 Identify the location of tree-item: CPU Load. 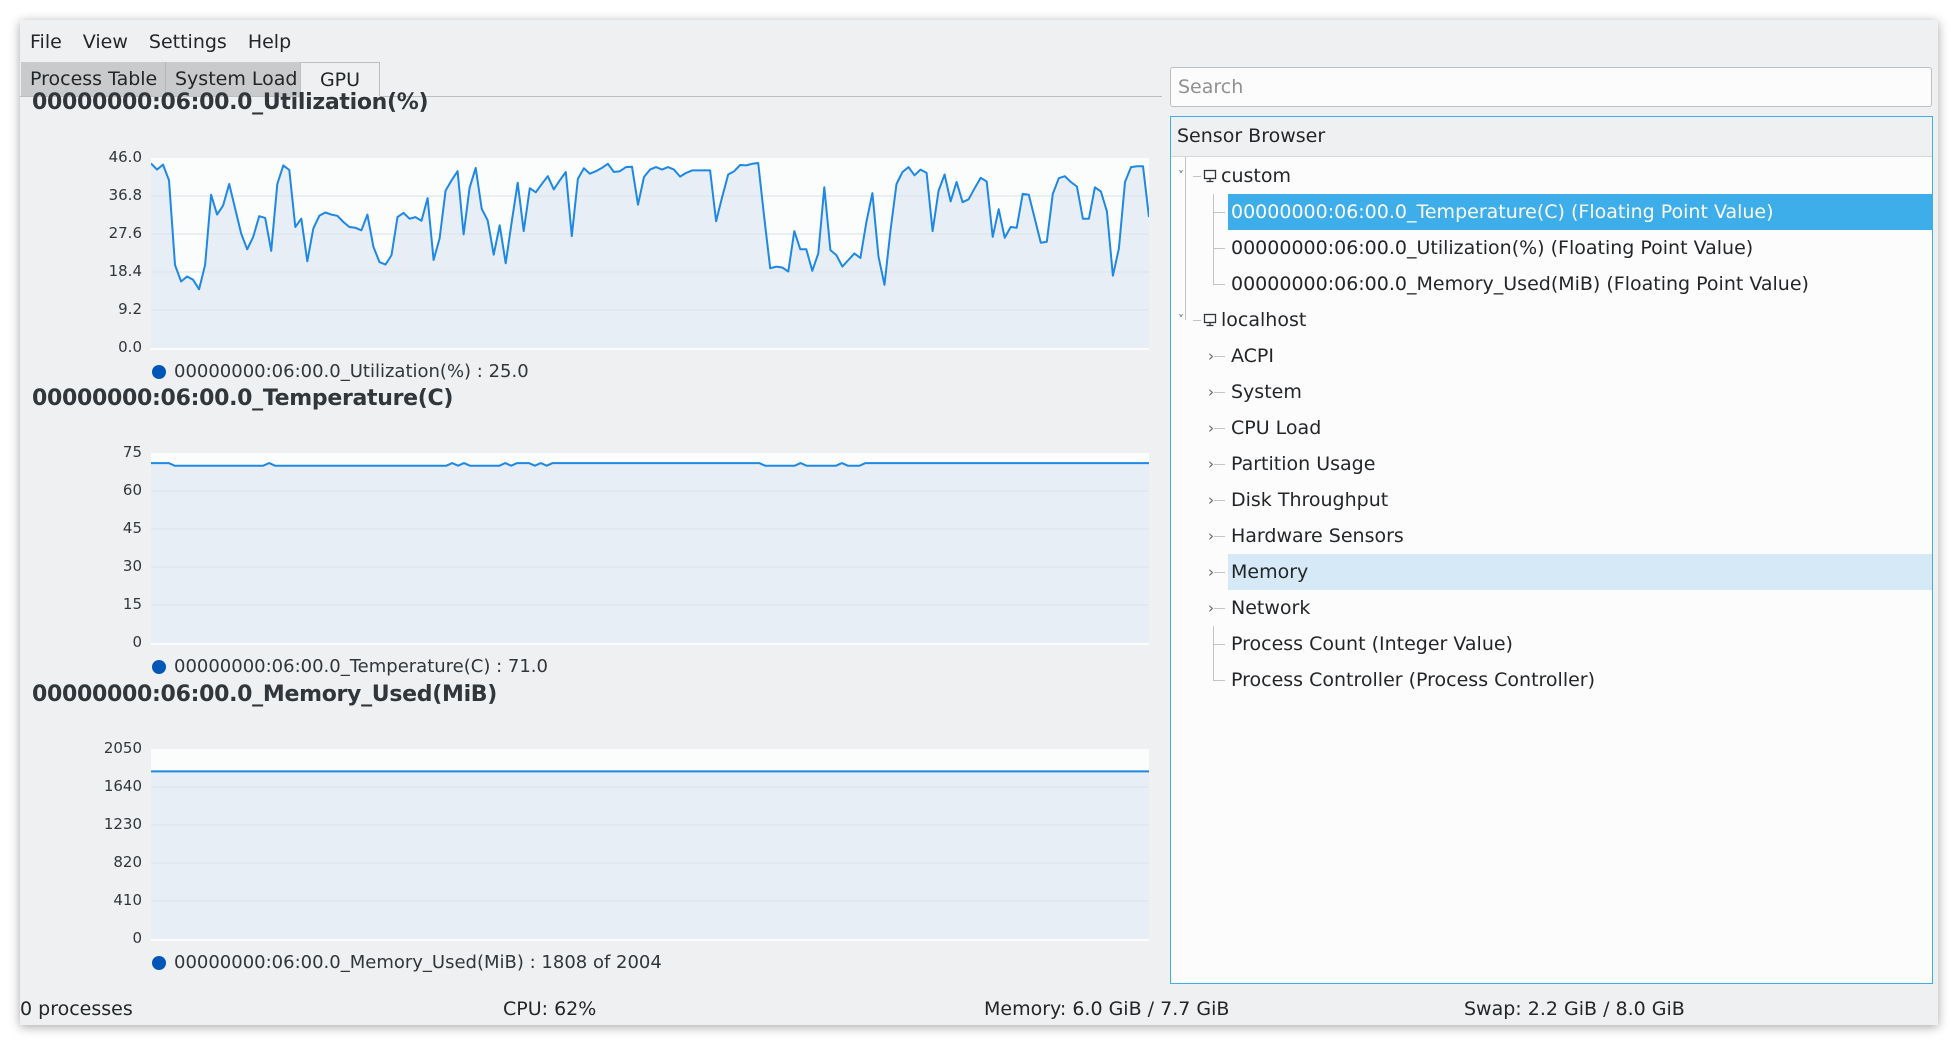
(1580, 428).